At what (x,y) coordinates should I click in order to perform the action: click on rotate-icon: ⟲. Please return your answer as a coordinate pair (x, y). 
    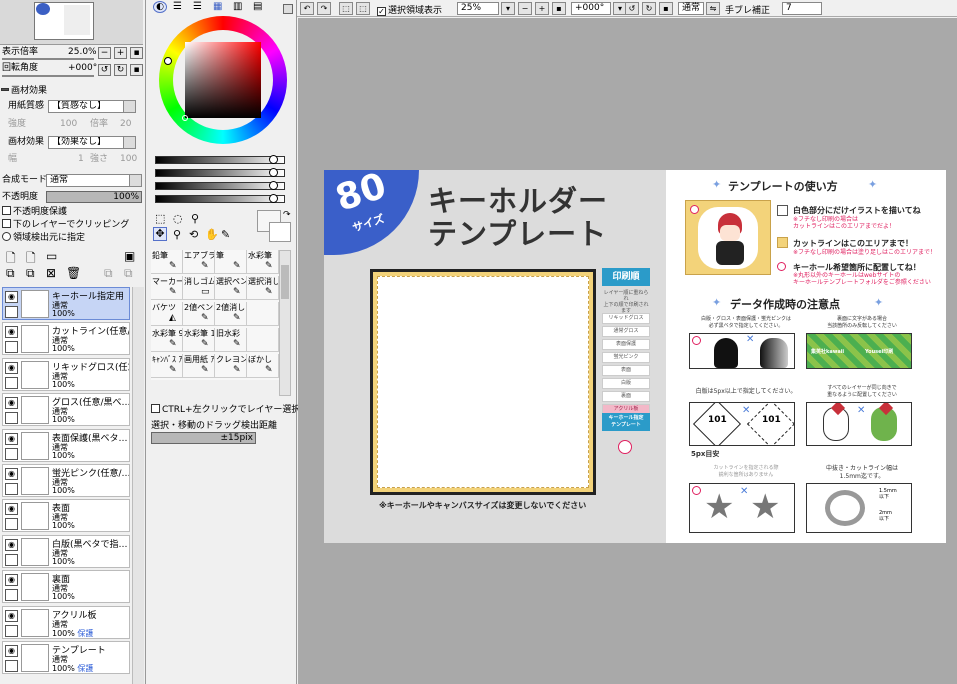
    Looking at the image, I should click on (193, 234).